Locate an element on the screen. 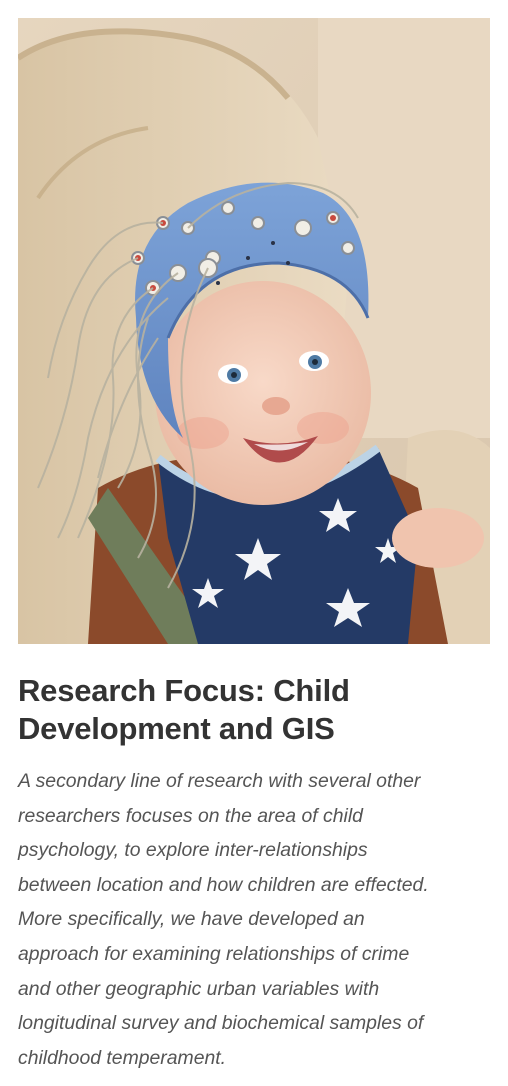 The image size is (508, 1086). body-line: More specifically, we have developed an is located at coordinates (191, 919).